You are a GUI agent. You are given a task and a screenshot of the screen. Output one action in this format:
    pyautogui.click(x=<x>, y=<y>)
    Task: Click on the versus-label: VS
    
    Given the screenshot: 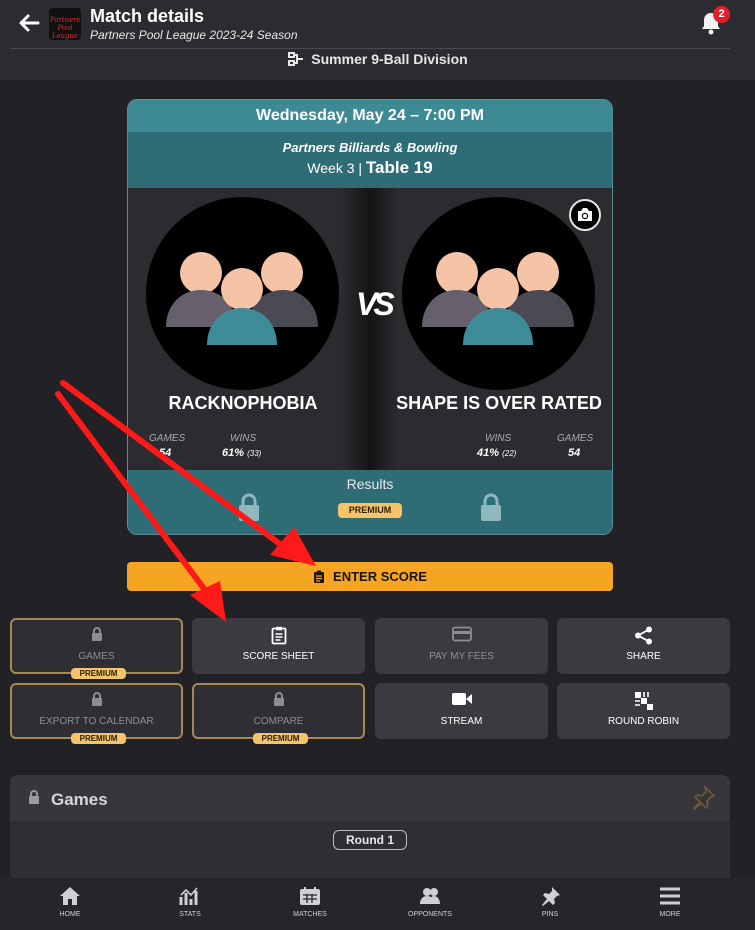 What is the action you would take?
    pyautogui.click(x=375, y=304)
    